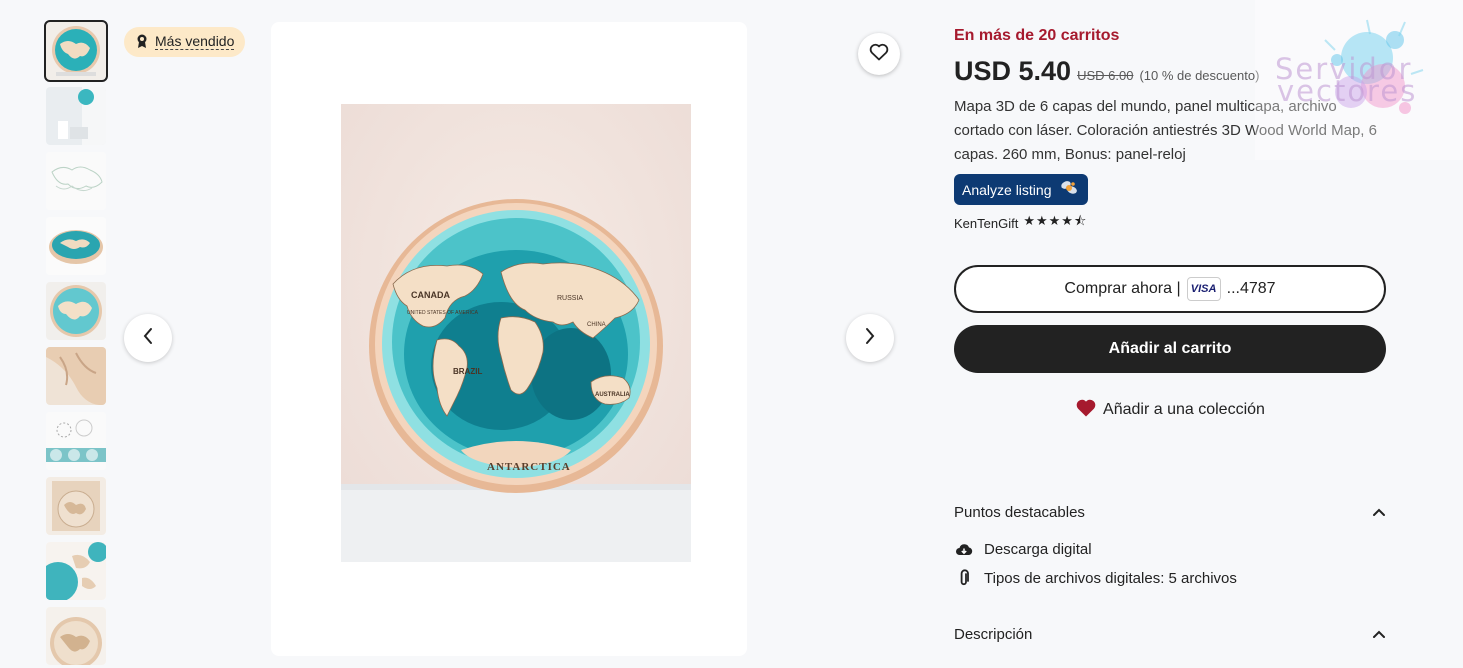  I want to click on highlight-item-download: Descarga digital, so click(1023, 549).